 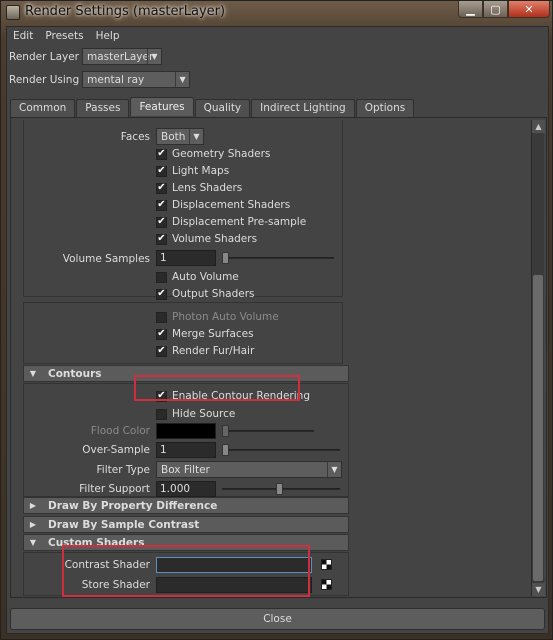 I want to click on hide-source-checkbox: Hide Source, so click(x=195, y=414).